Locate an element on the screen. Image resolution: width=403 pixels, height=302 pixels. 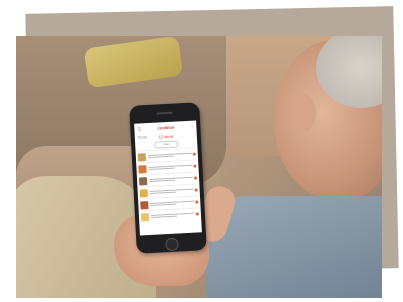
screen-title: 12 ideas is located at coordinates (166, 136).